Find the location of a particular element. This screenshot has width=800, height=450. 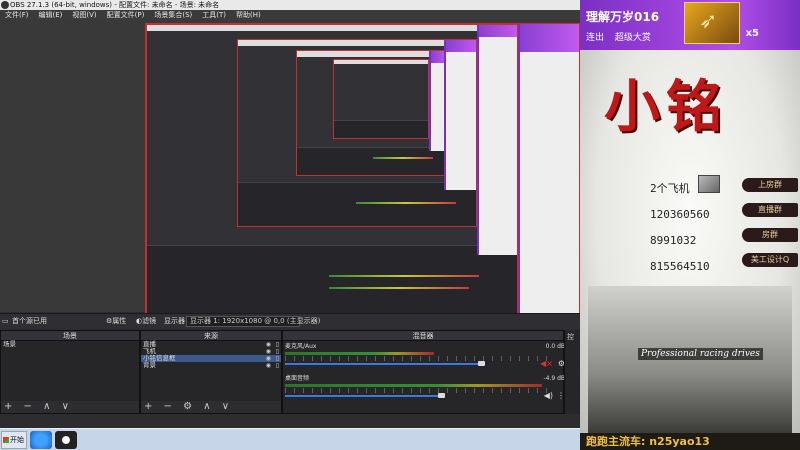

menu-bar: 文件(F) 编辑(E) 视图(V) 配置文件(P) 场景集合(S) 工具(T) 帮助(H) is located at coordinates (290, 15).